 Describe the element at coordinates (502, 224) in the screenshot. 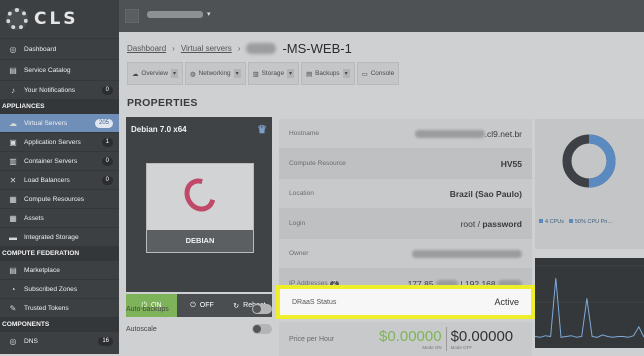

I see `login-password: password` at that location.